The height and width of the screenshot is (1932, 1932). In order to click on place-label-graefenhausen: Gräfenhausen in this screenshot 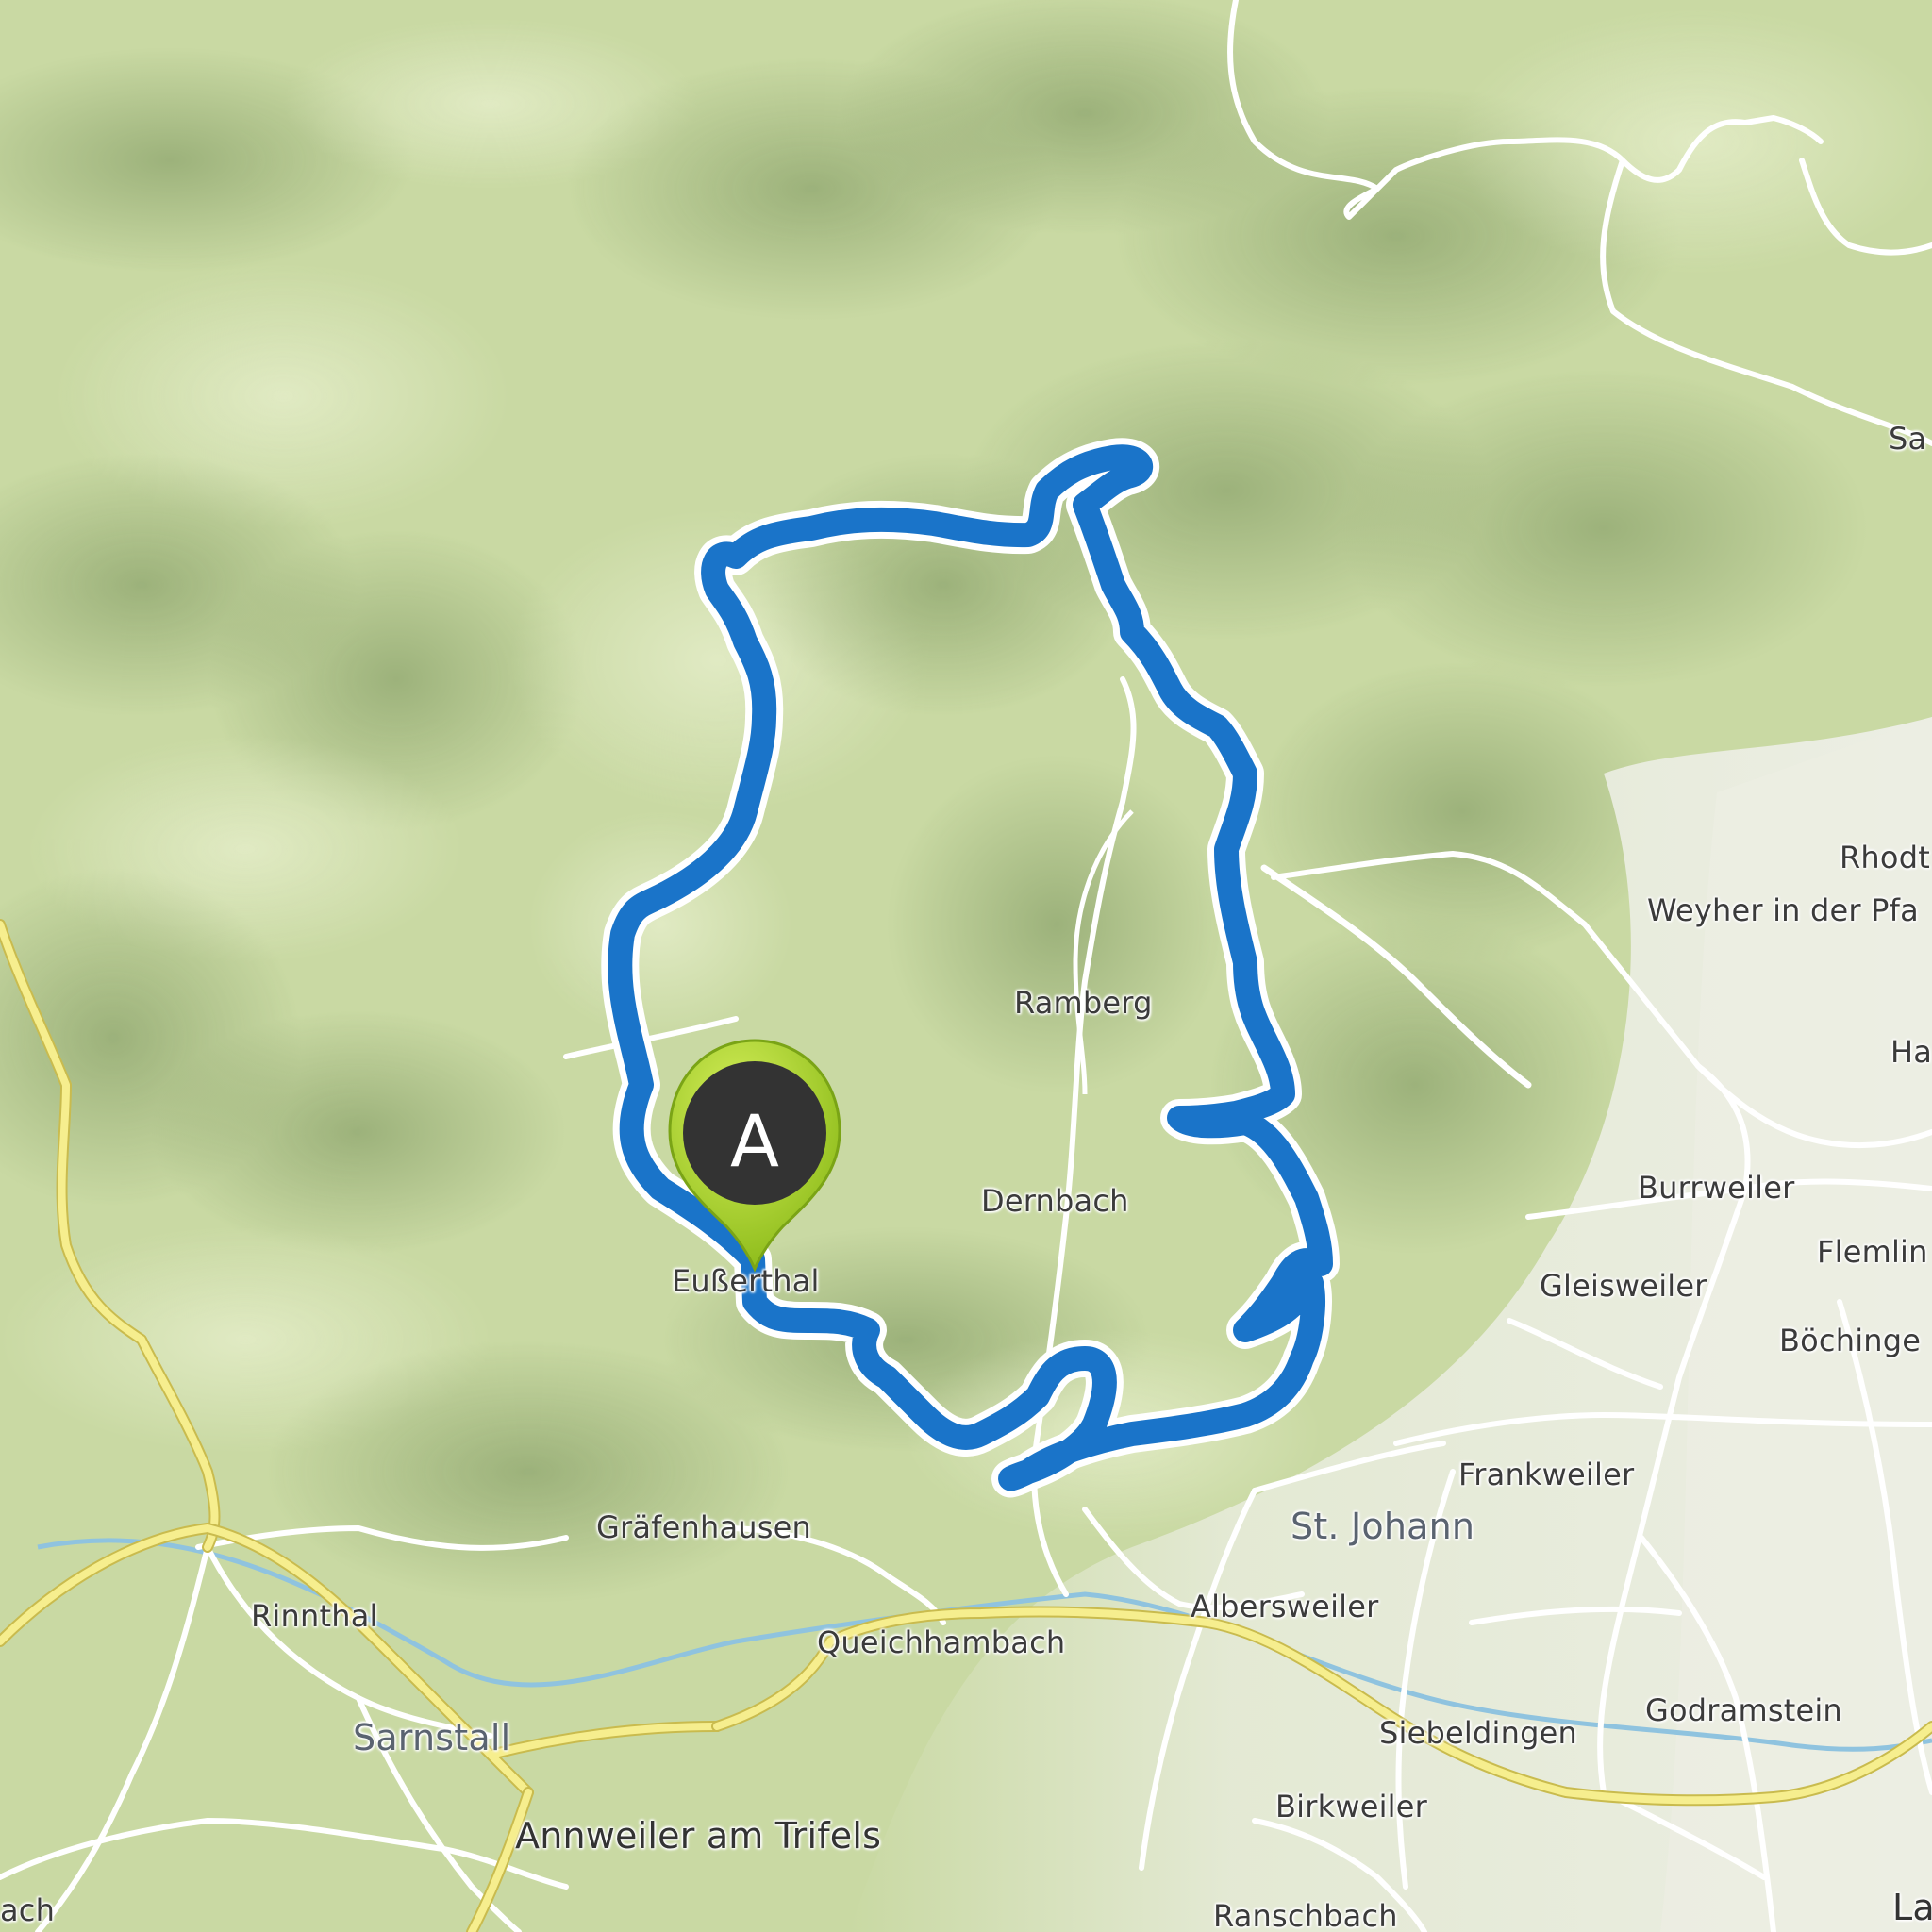, I will do `click(704, 1527)`.